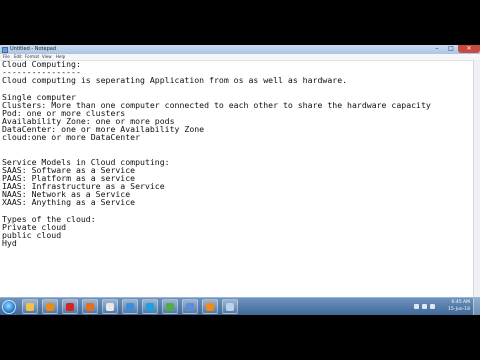 The height and width of the screenshot is (360, 480). I want to click on vertical-scrollbar, so click(476, 187).